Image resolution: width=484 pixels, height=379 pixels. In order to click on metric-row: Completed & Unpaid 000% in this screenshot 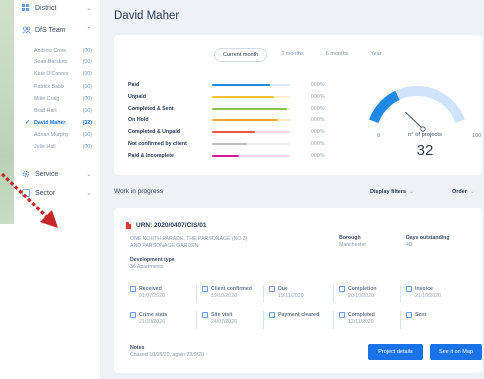, I will do `click(233, 132)`.